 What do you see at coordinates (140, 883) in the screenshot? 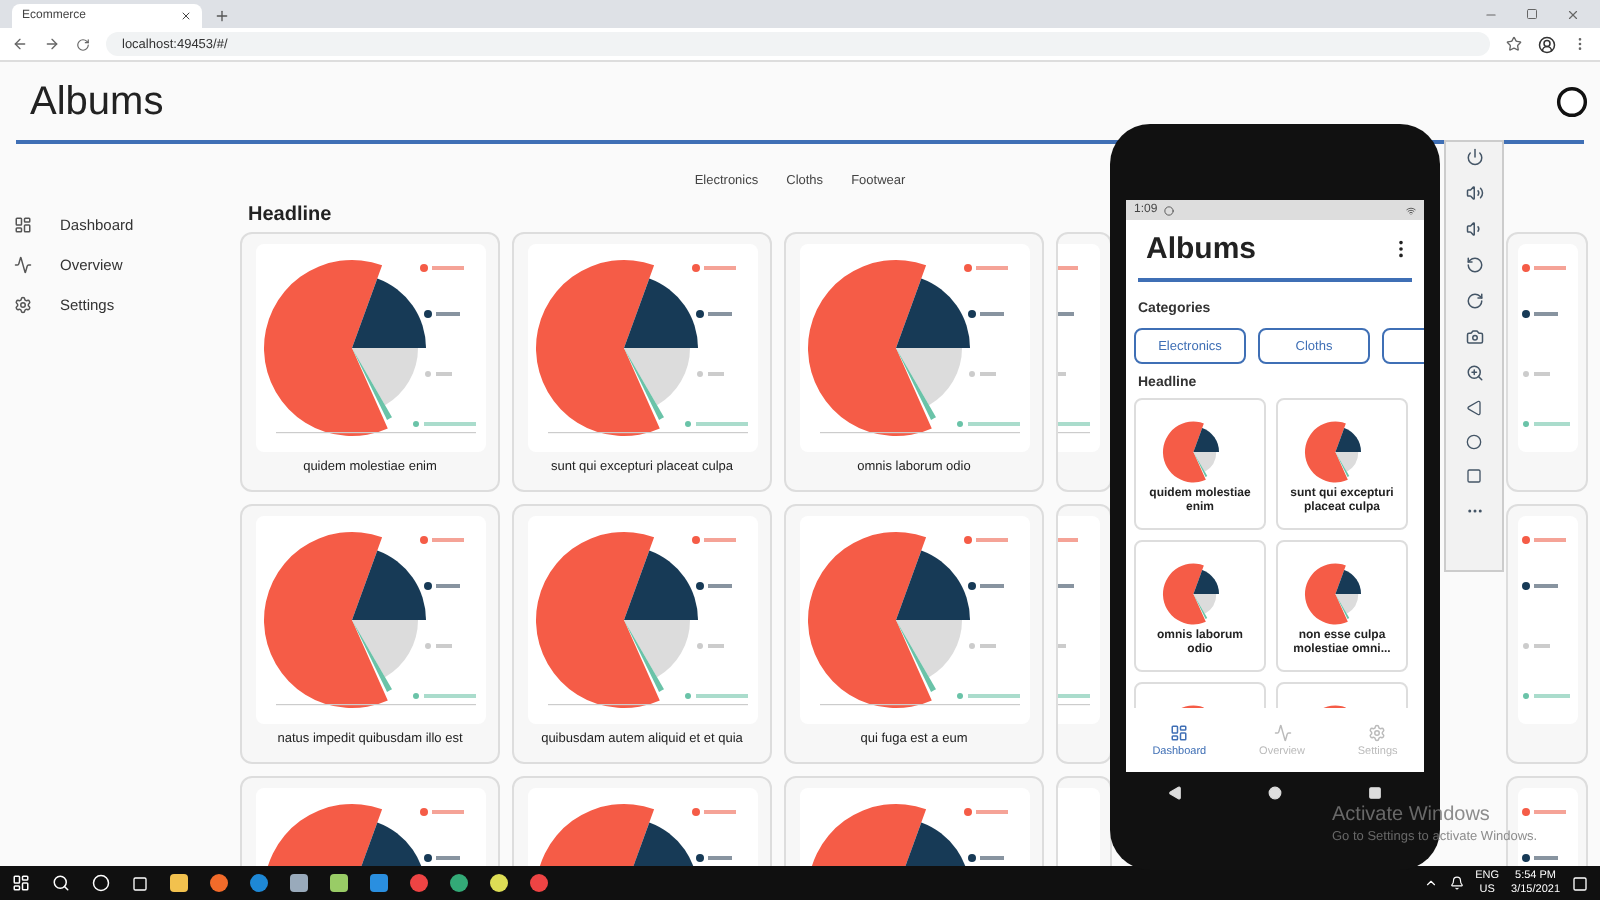
I see `task-view-icon` at bounding box center [140, 883].